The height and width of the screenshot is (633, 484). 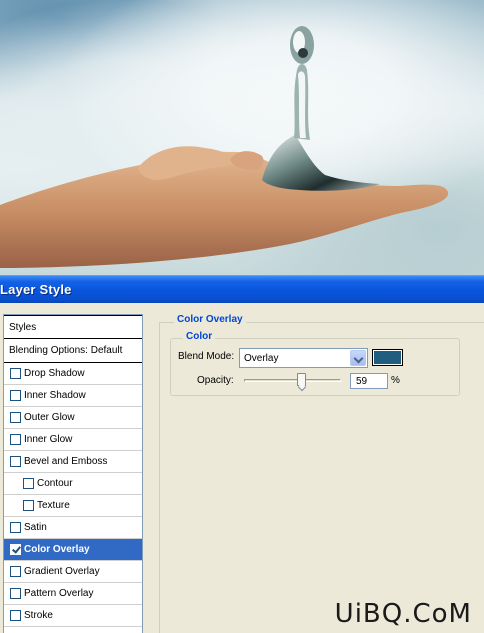 I want to click on opacity-slider-thumb, so click(x=302, y=379).